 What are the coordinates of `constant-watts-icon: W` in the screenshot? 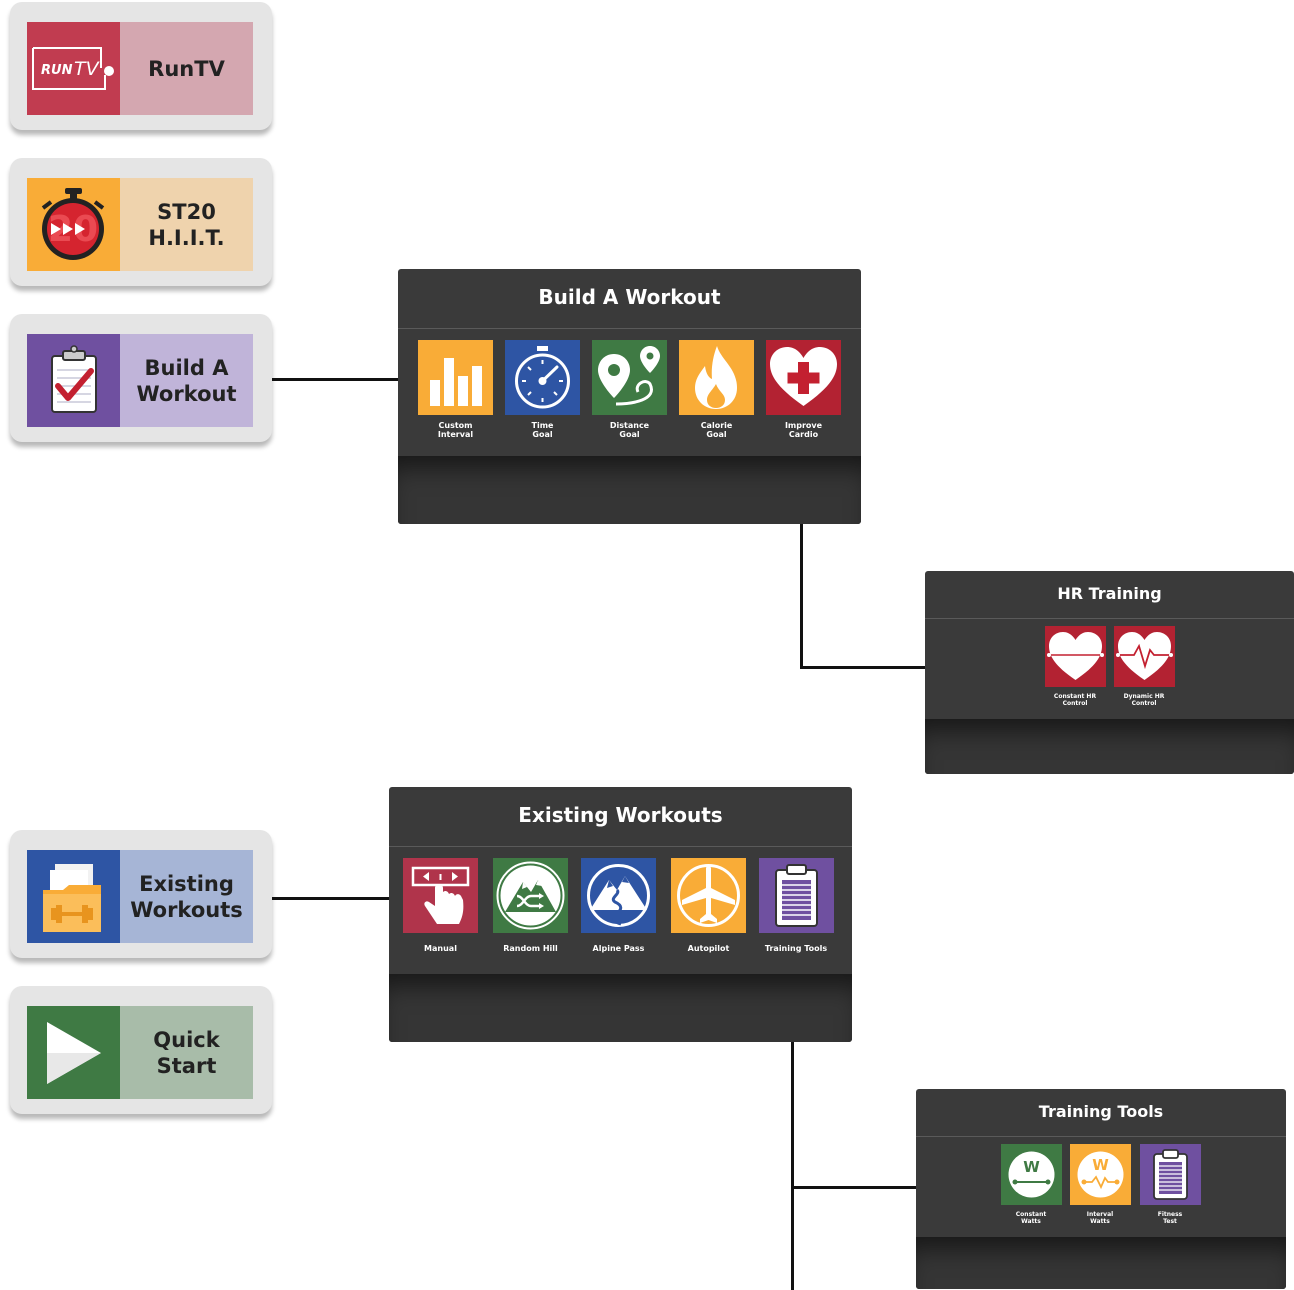 It's located at (1031, 1174).